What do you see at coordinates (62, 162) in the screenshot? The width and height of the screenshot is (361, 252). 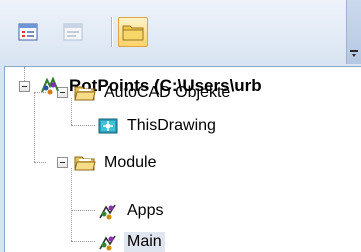 I see `collapse-modules-toggle` at bounding box center [62, 162].